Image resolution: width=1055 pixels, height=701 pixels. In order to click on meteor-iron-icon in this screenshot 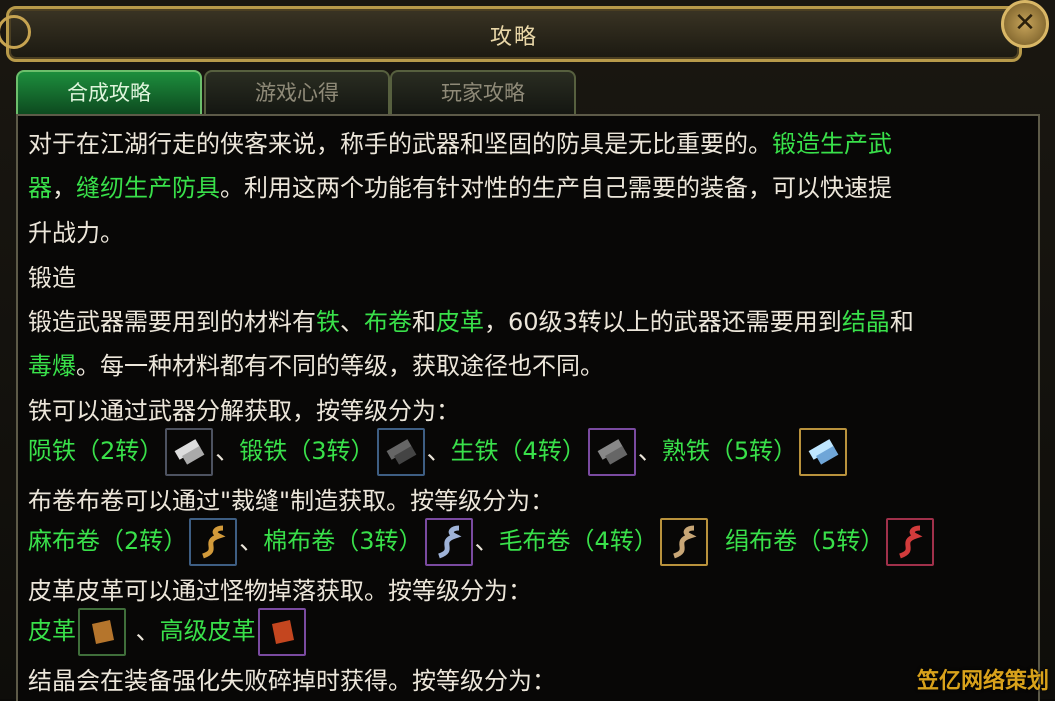, I will do `click(189, 452)`.